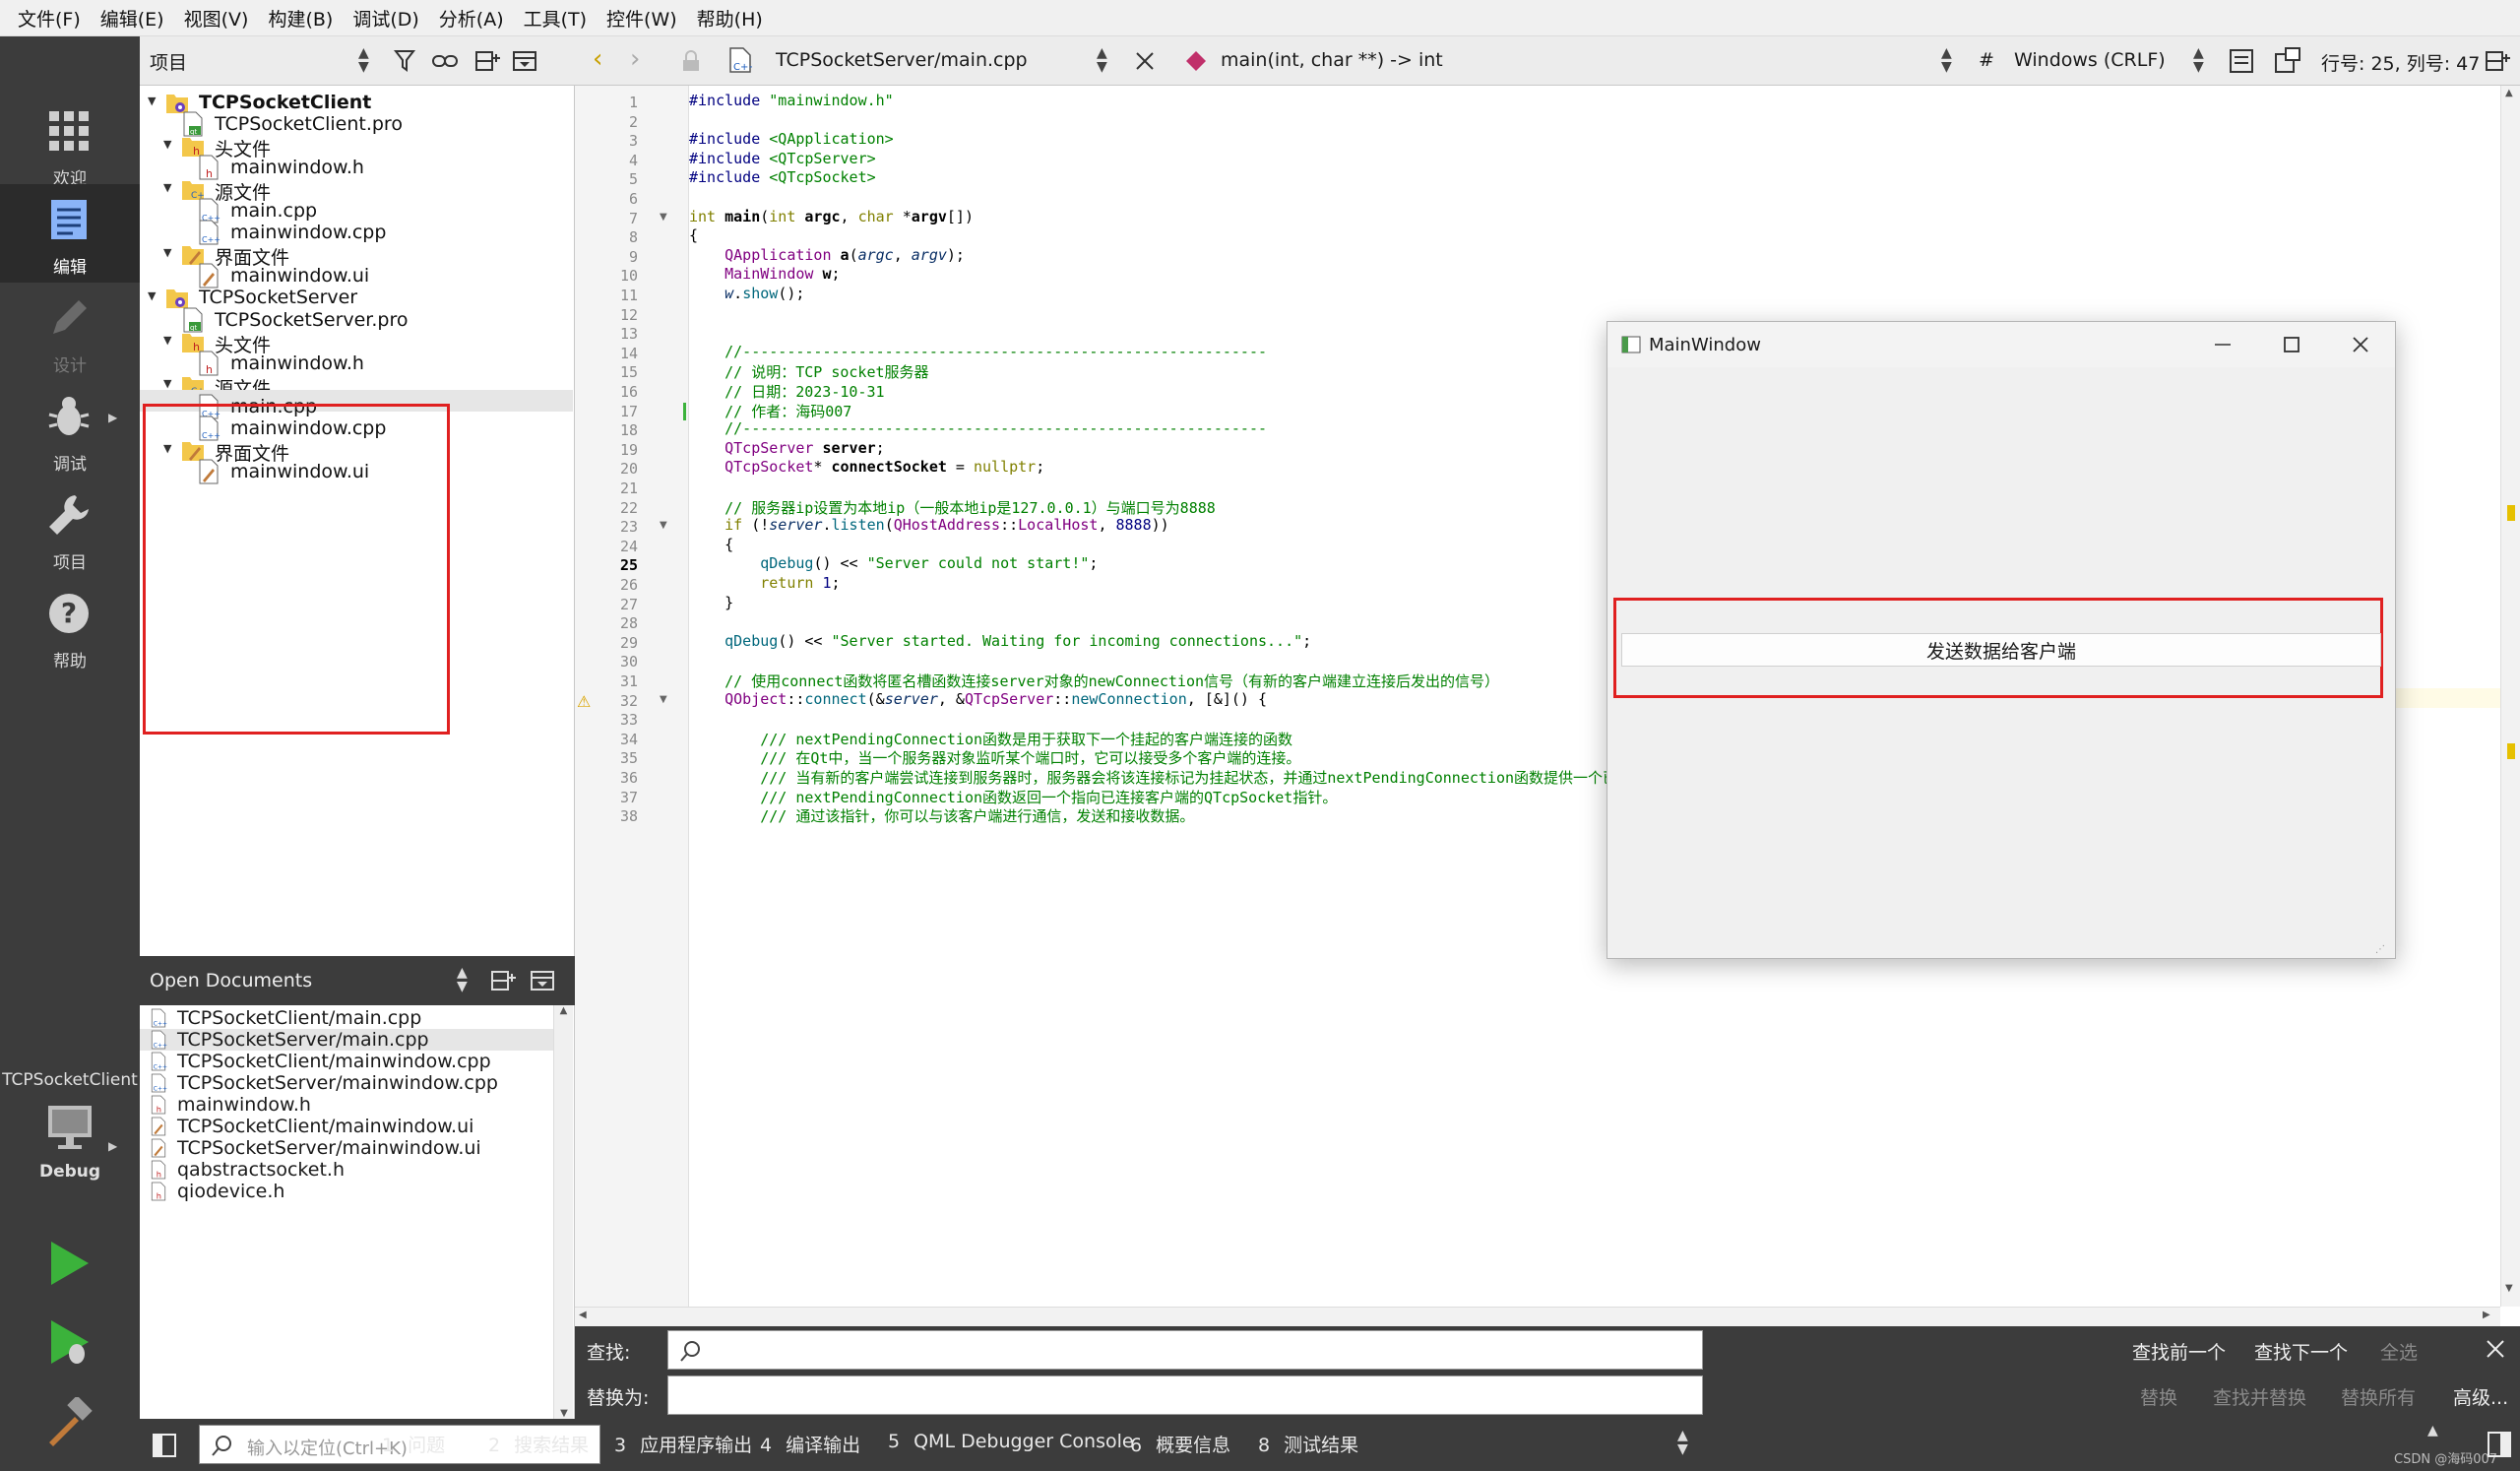 This screenshot has width=2520, height=1471. Describe the element at coordinates (2001, 344) in the screenshot. I see `app-window-titlebar: MainWindow` at that location.